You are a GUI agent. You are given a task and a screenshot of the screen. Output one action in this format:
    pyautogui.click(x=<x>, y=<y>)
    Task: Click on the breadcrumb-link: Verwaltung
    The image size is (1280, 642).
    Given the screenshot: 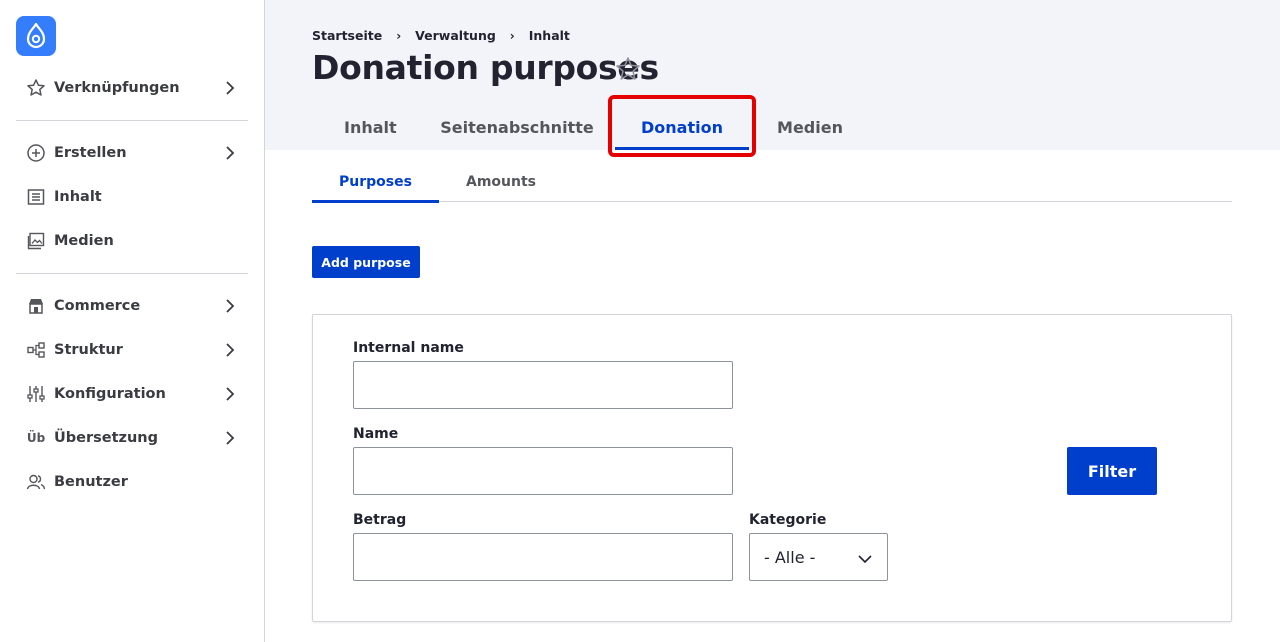 What is the action you would take?
    pyautogui.click(x=455, y=35)
    